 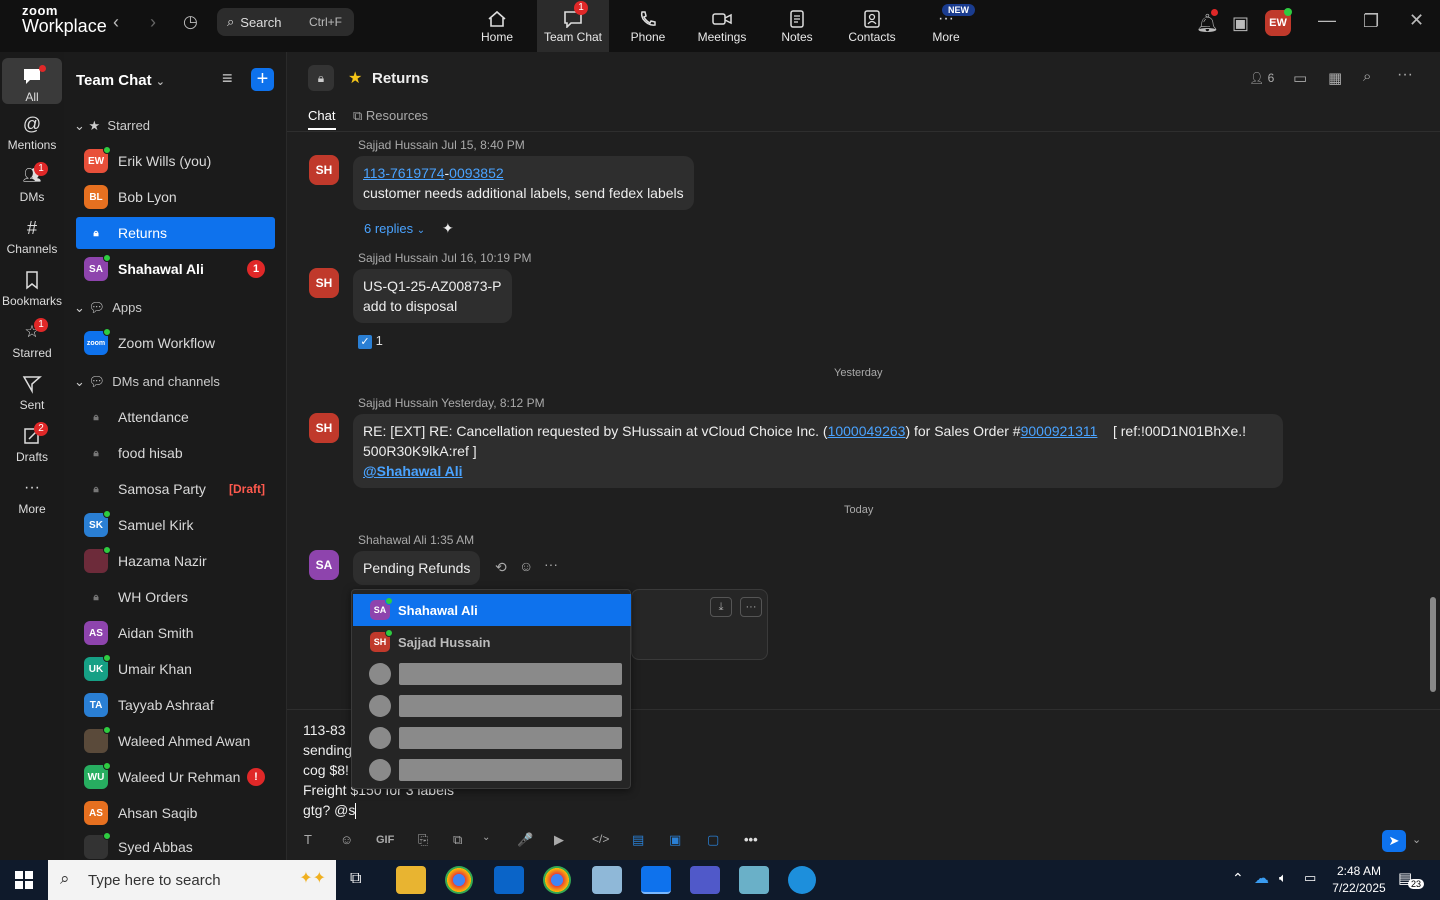 What do you see at coordinates (175, 343) in the screenshot?
I see `sidebar-item-zoom-workflow: zoom Zoom Workflow` at bounding box center [175, 343].